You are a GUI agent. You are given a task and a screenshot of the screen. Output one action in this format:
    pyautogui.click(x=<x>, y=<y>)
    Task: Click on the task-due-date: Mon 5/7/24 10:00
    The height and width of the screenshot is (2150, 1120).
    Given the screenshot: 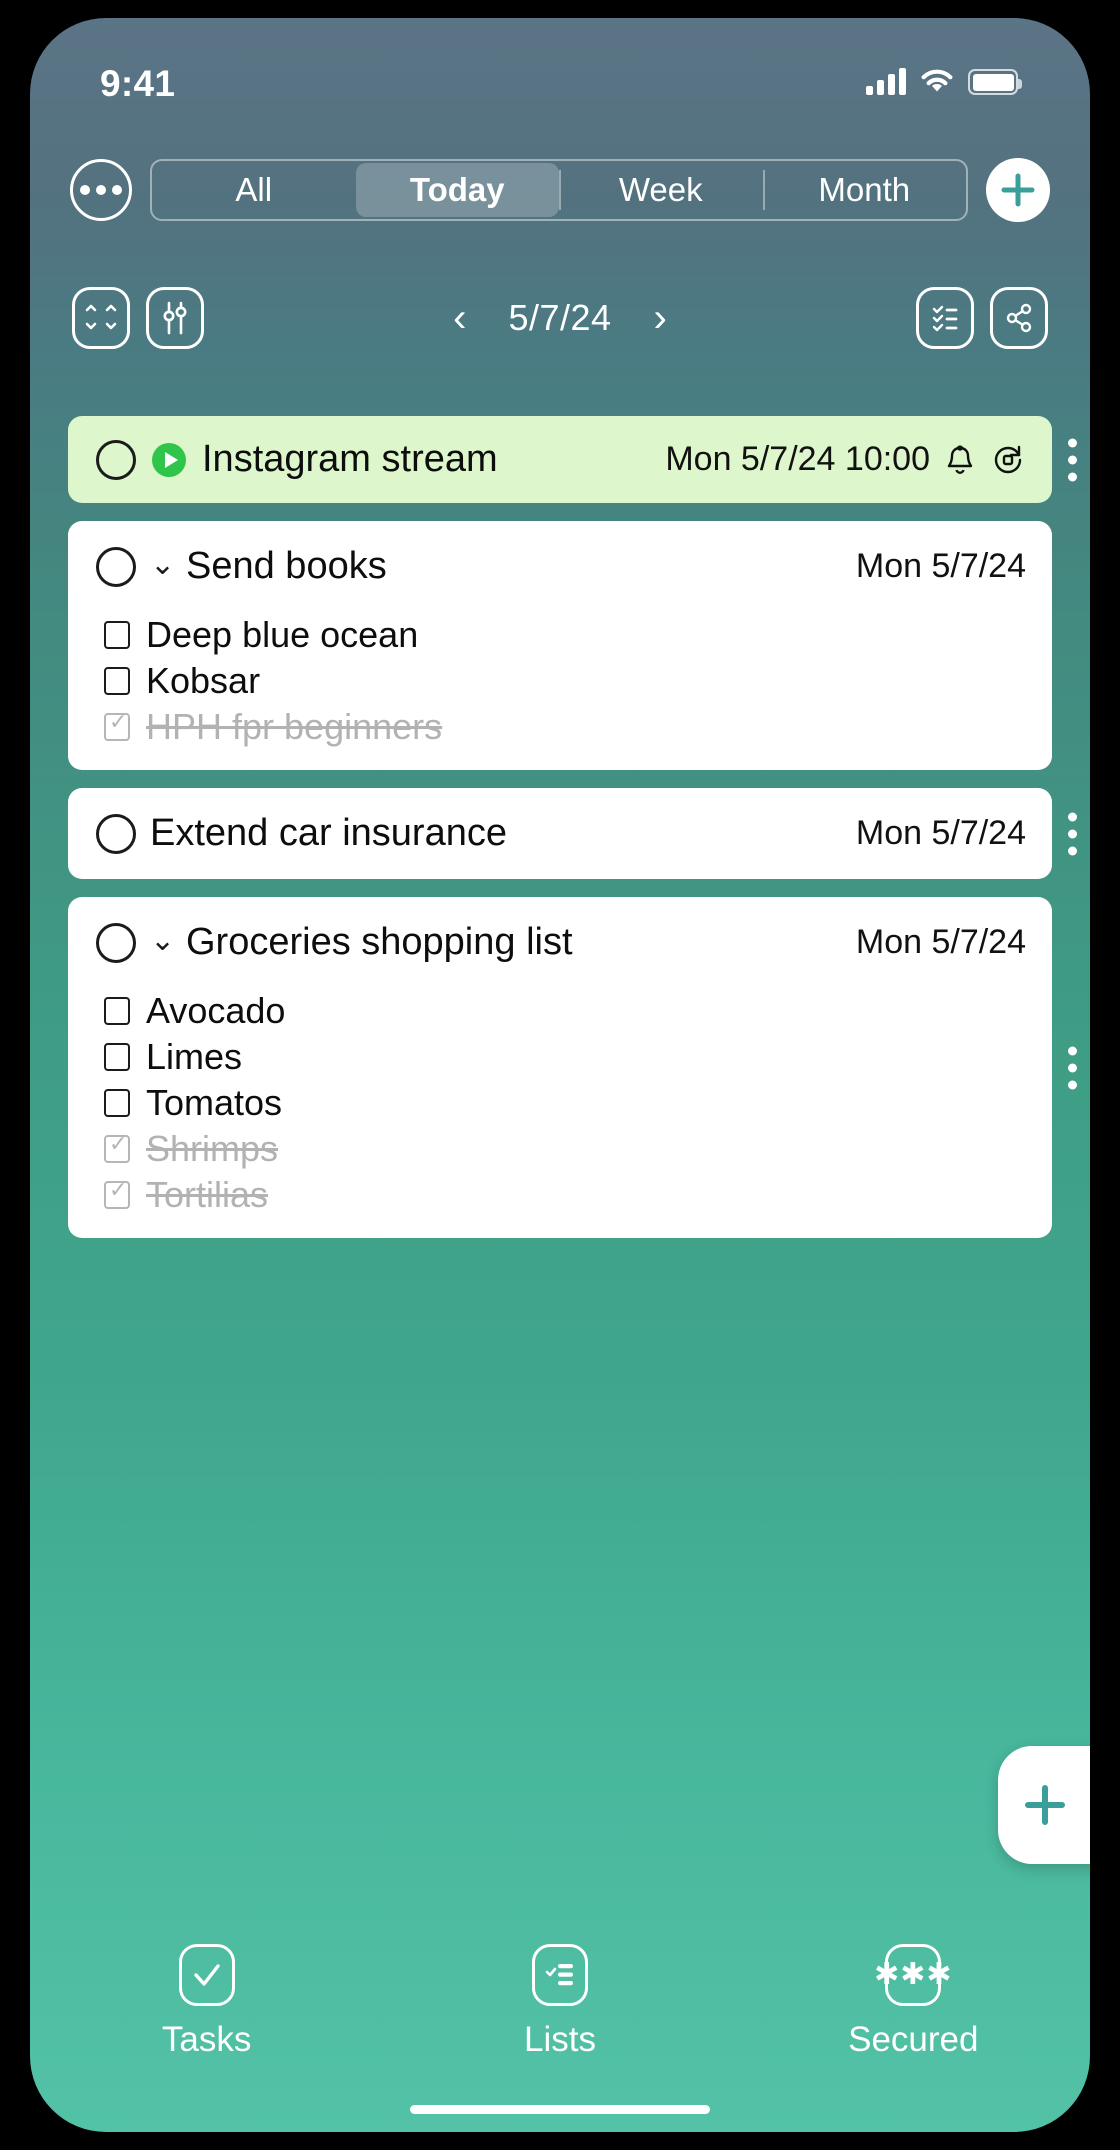 What is the action you would take?
    pyautogui.click(x=797, y=459)
    